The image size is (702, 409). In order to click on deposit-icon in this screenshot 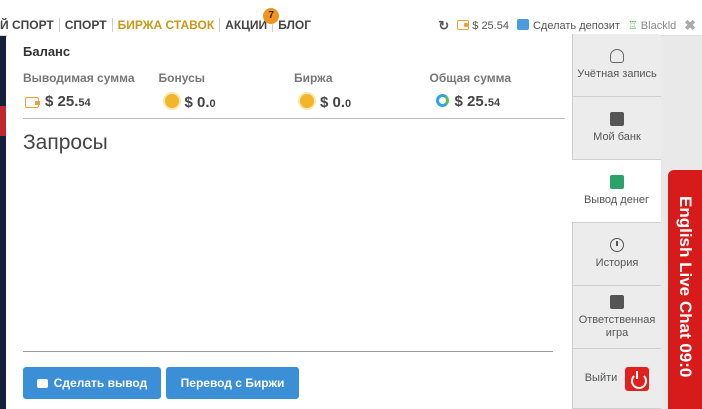, I will do `click(522, 24)`.